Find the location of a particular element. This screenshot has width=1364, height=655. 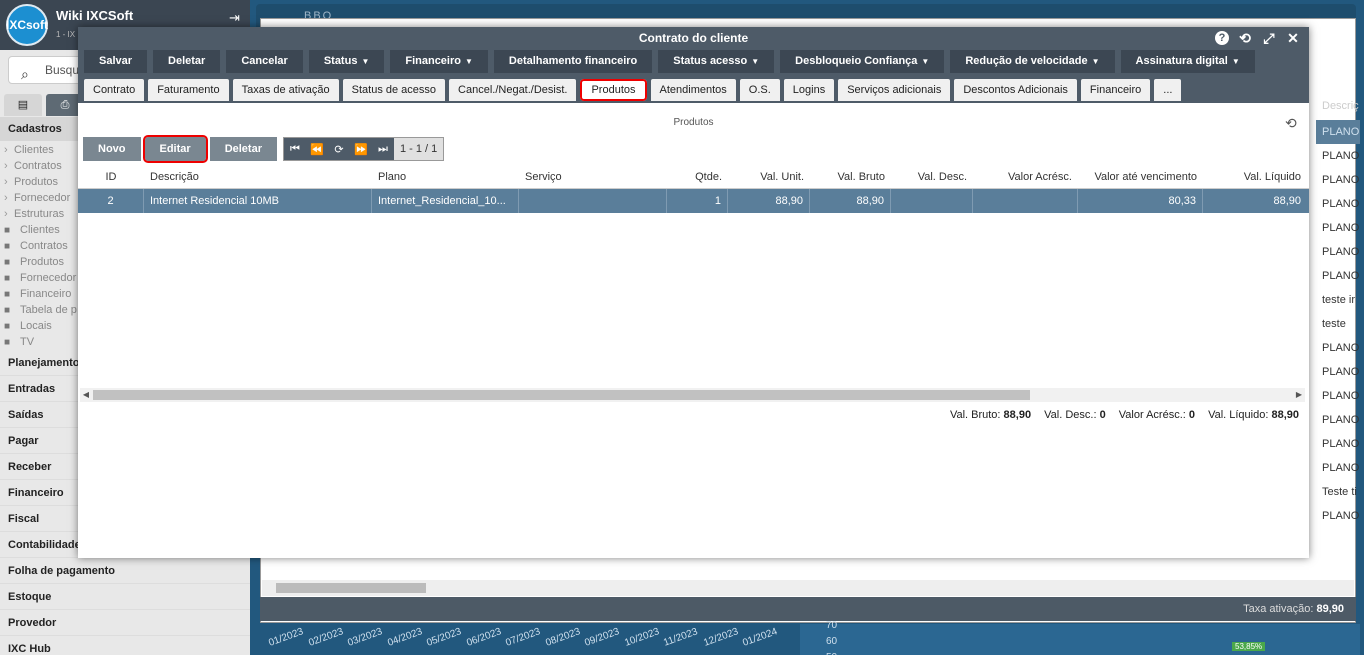

col-servico: Serviço is located at coordinates (593, 176).